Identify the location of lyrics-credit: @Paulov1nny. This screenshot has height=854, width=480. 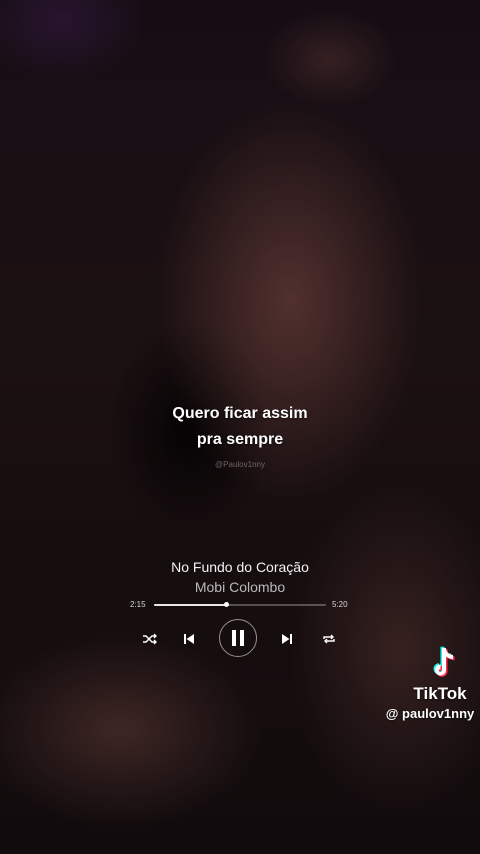
(240, 464).